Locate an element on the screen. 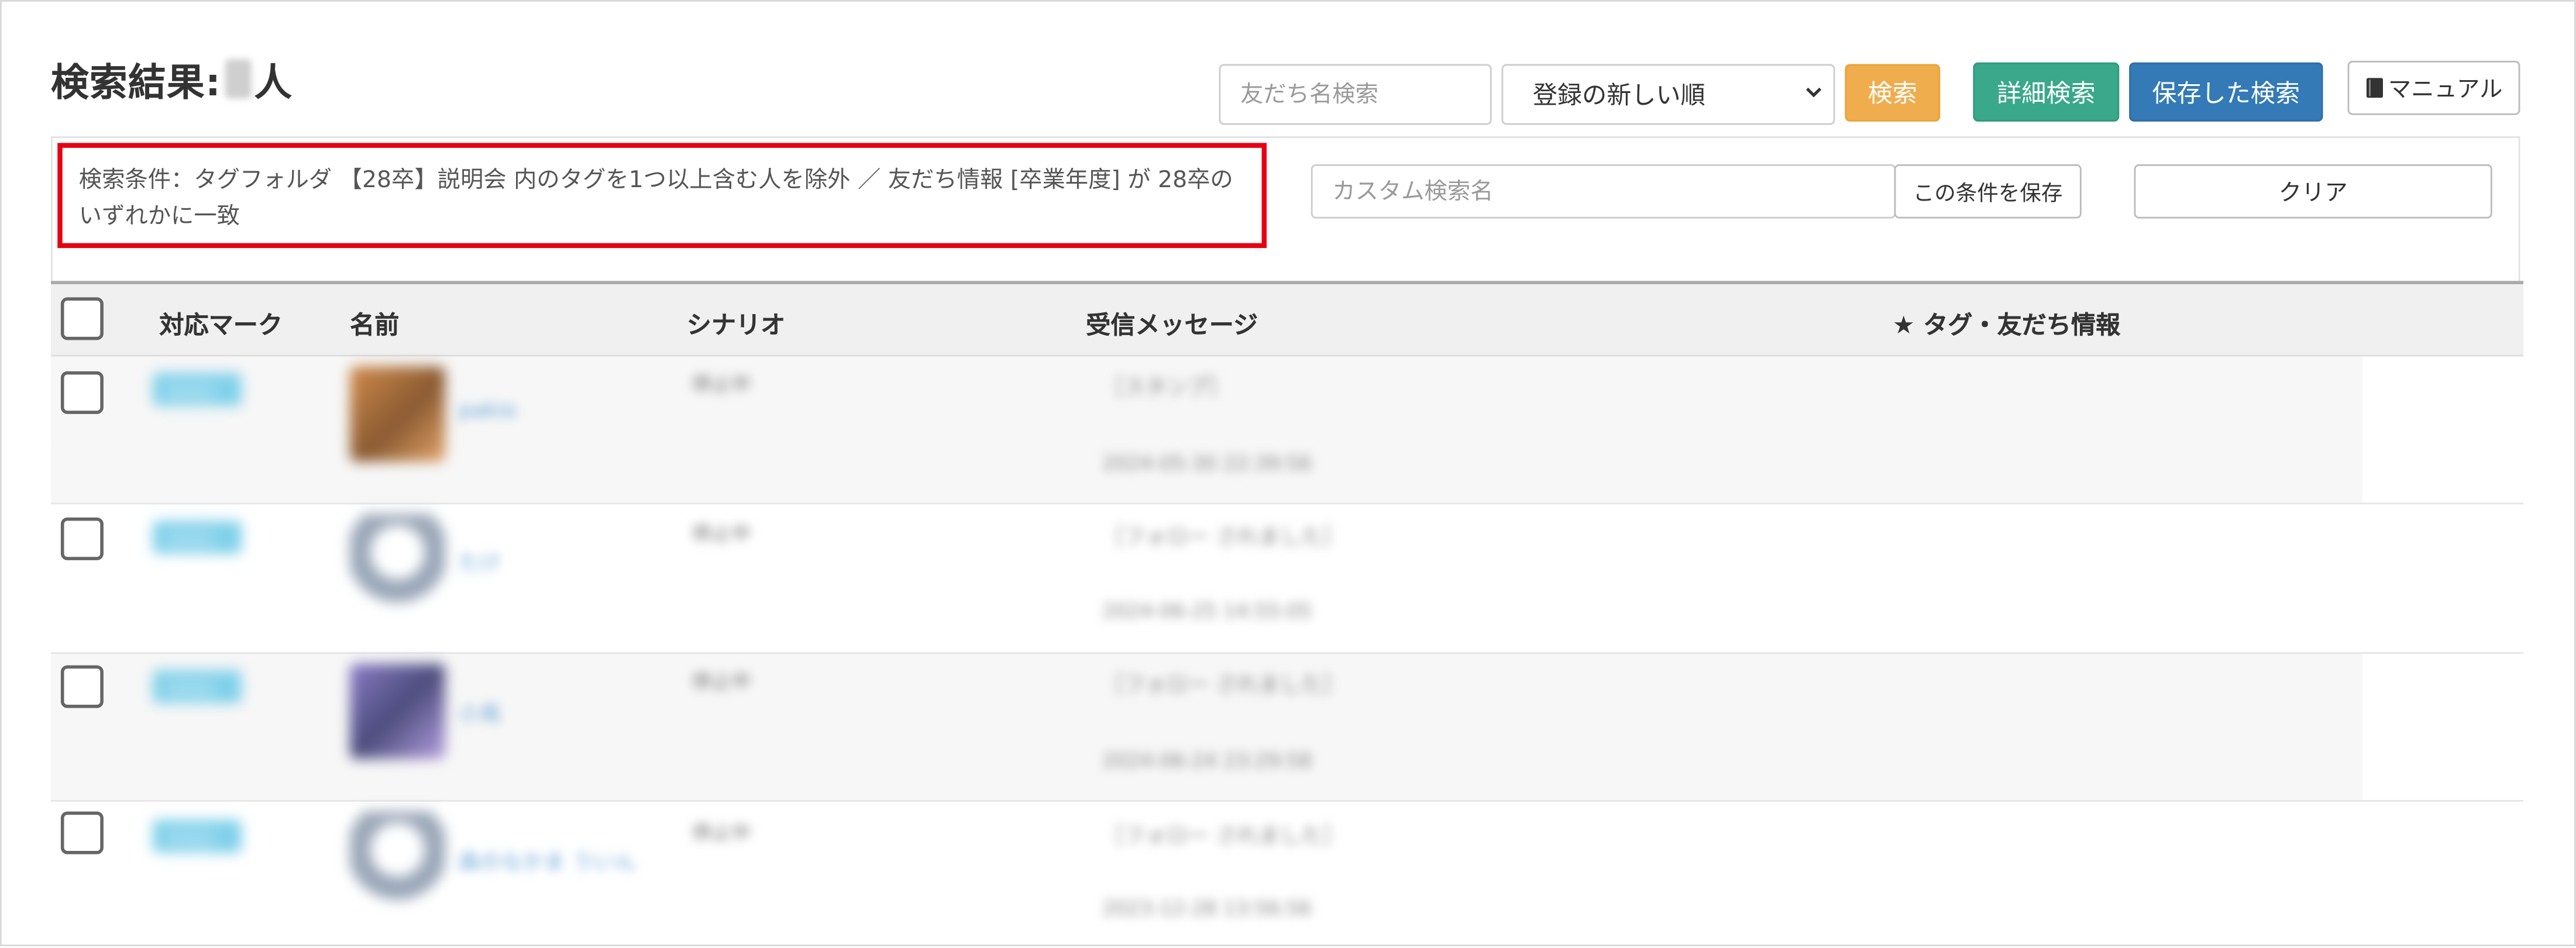 This screenshot has height=948, width=2576. save-condition-button: この条件を保存 is located at coordinates (1988, 191).